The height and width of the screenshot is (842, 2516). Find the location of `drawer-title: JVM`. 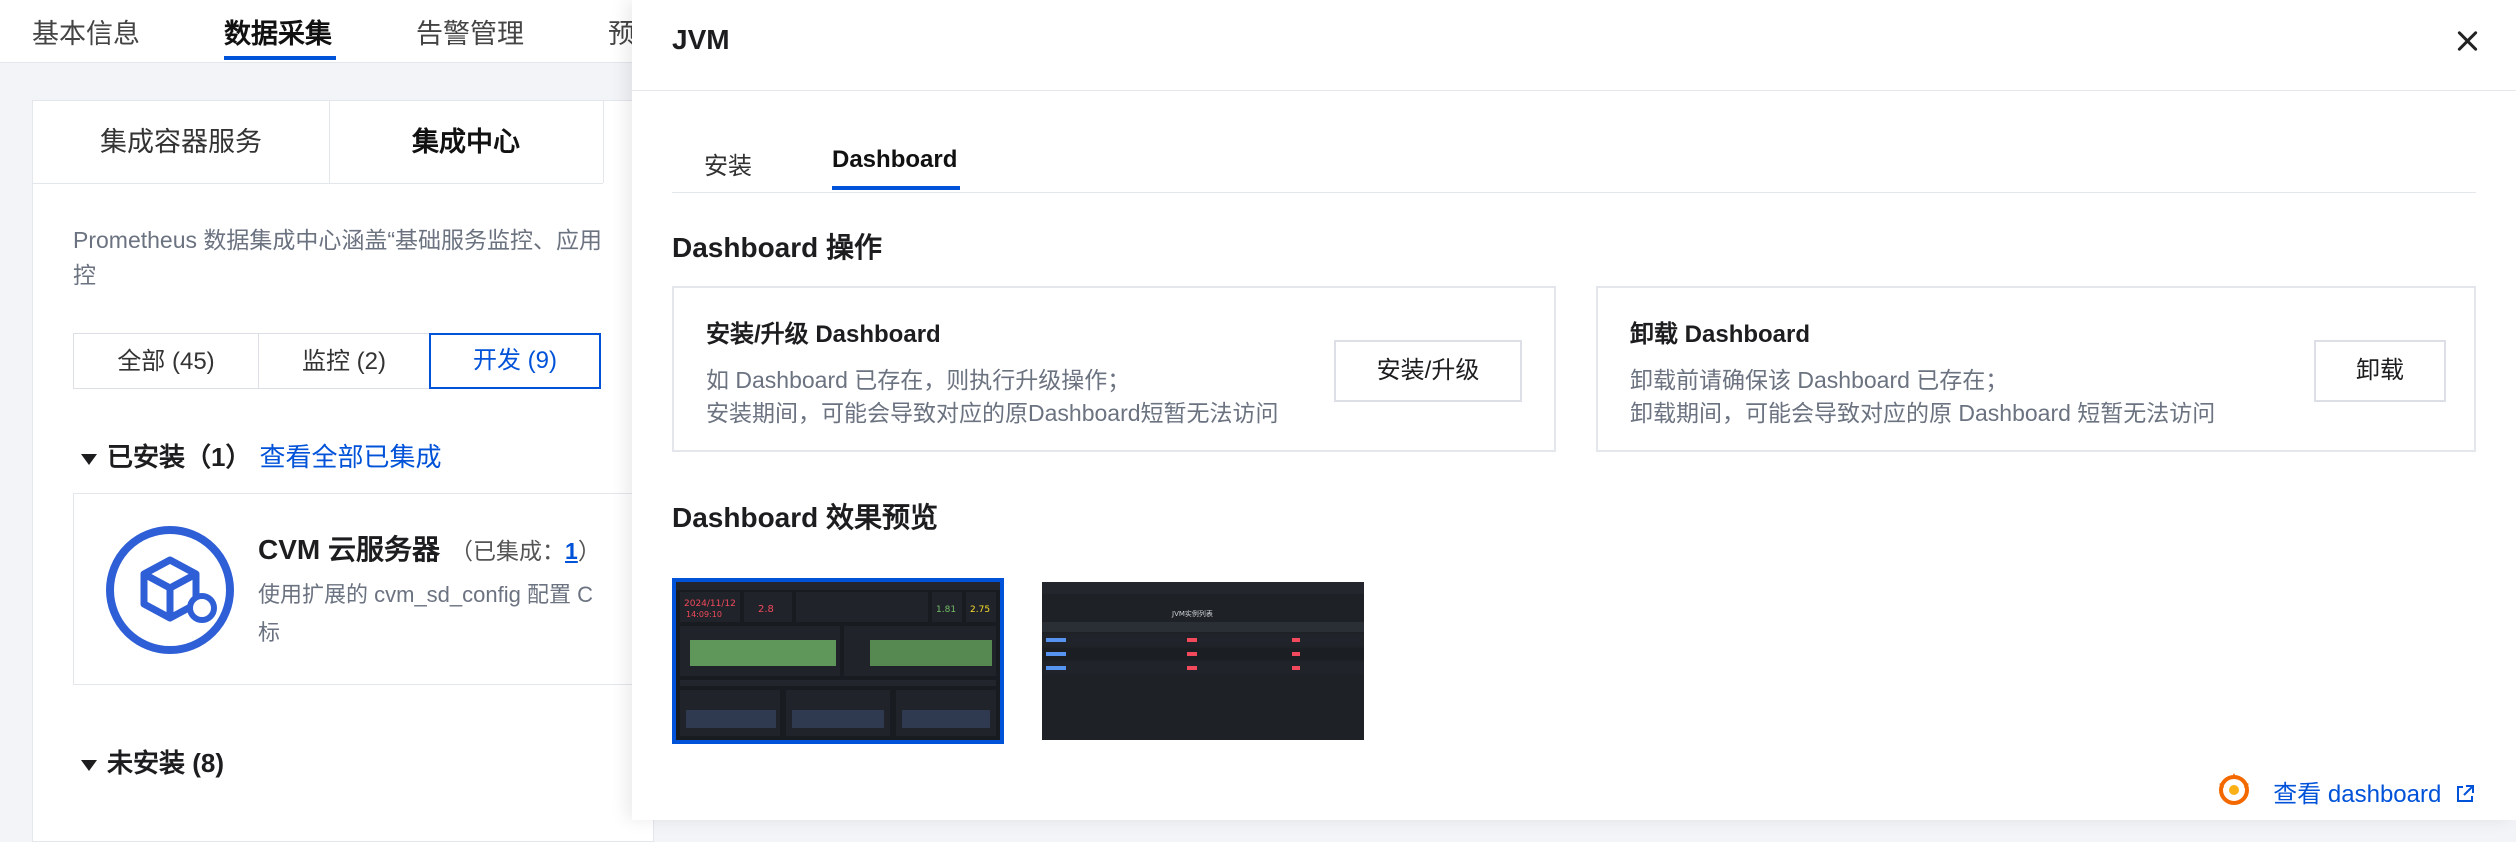

drawer-title: JVM is located at coordinates (701, 39).